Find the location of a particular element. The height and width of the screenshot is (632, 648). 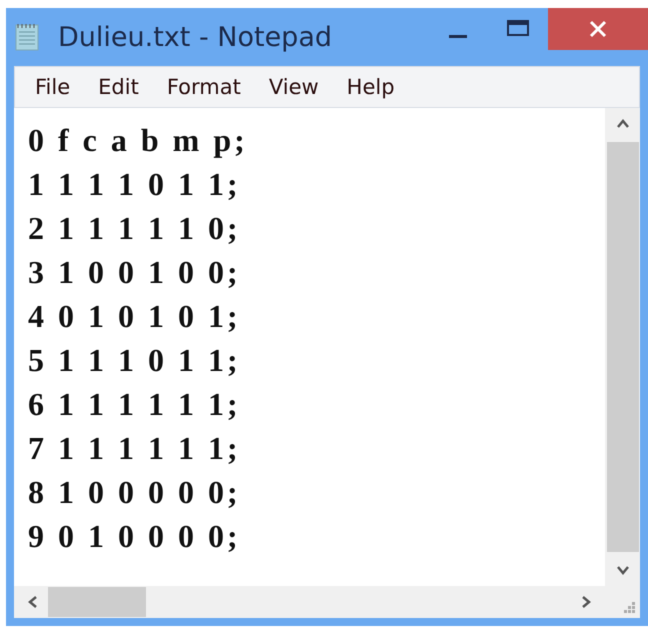

text-line: 7 1 1 1 1 1 1; is located at coordinates (134, 448).